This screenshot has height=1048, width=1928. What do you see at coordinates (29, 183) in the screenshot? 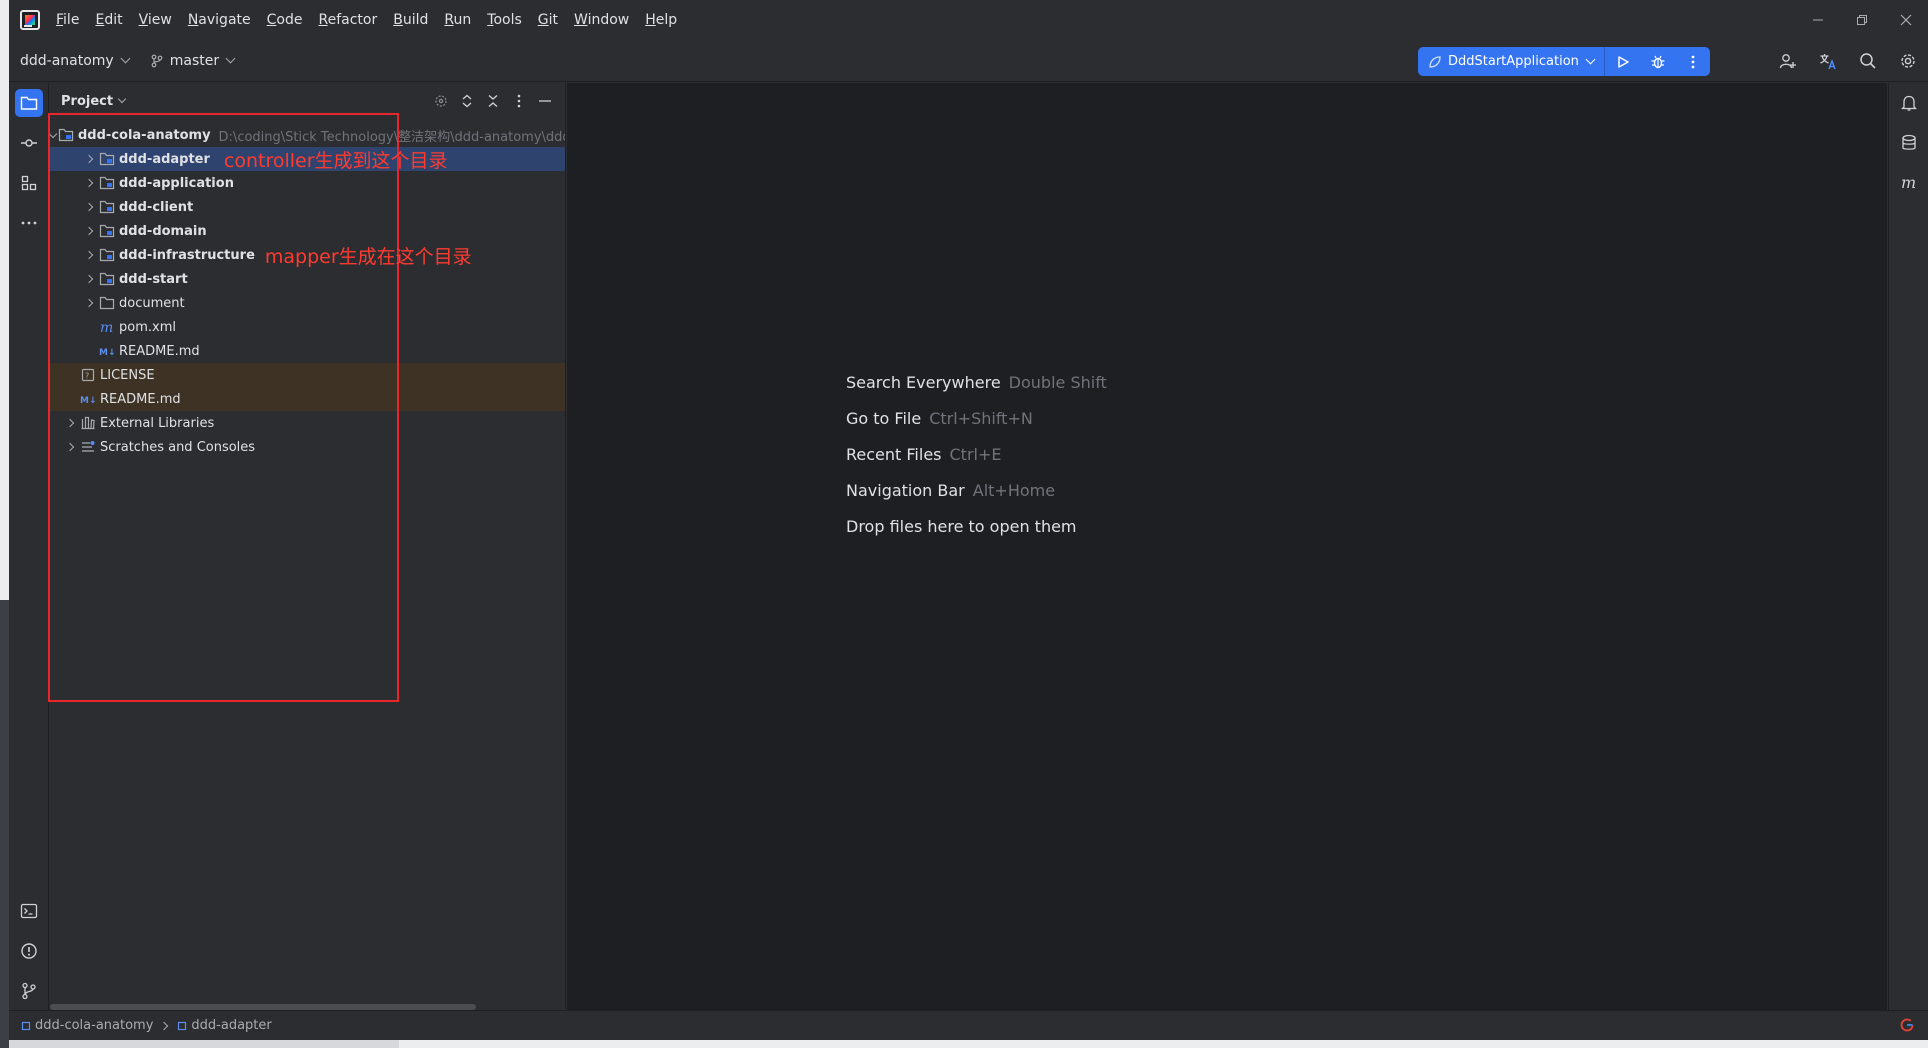
I see `structure-tool-button` at bounding box center [29, 183].